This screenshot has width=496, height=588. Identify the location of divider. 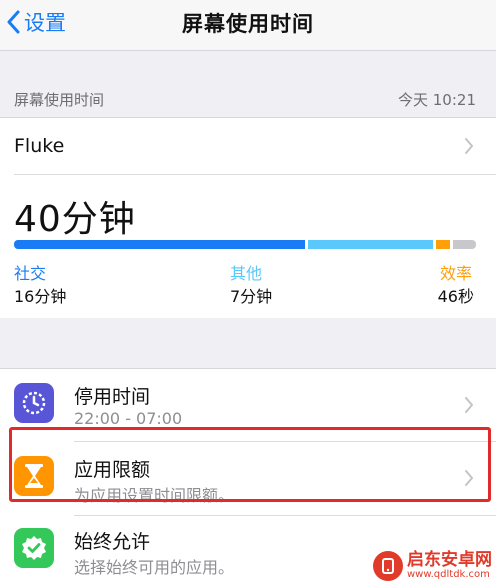
(255, 174).